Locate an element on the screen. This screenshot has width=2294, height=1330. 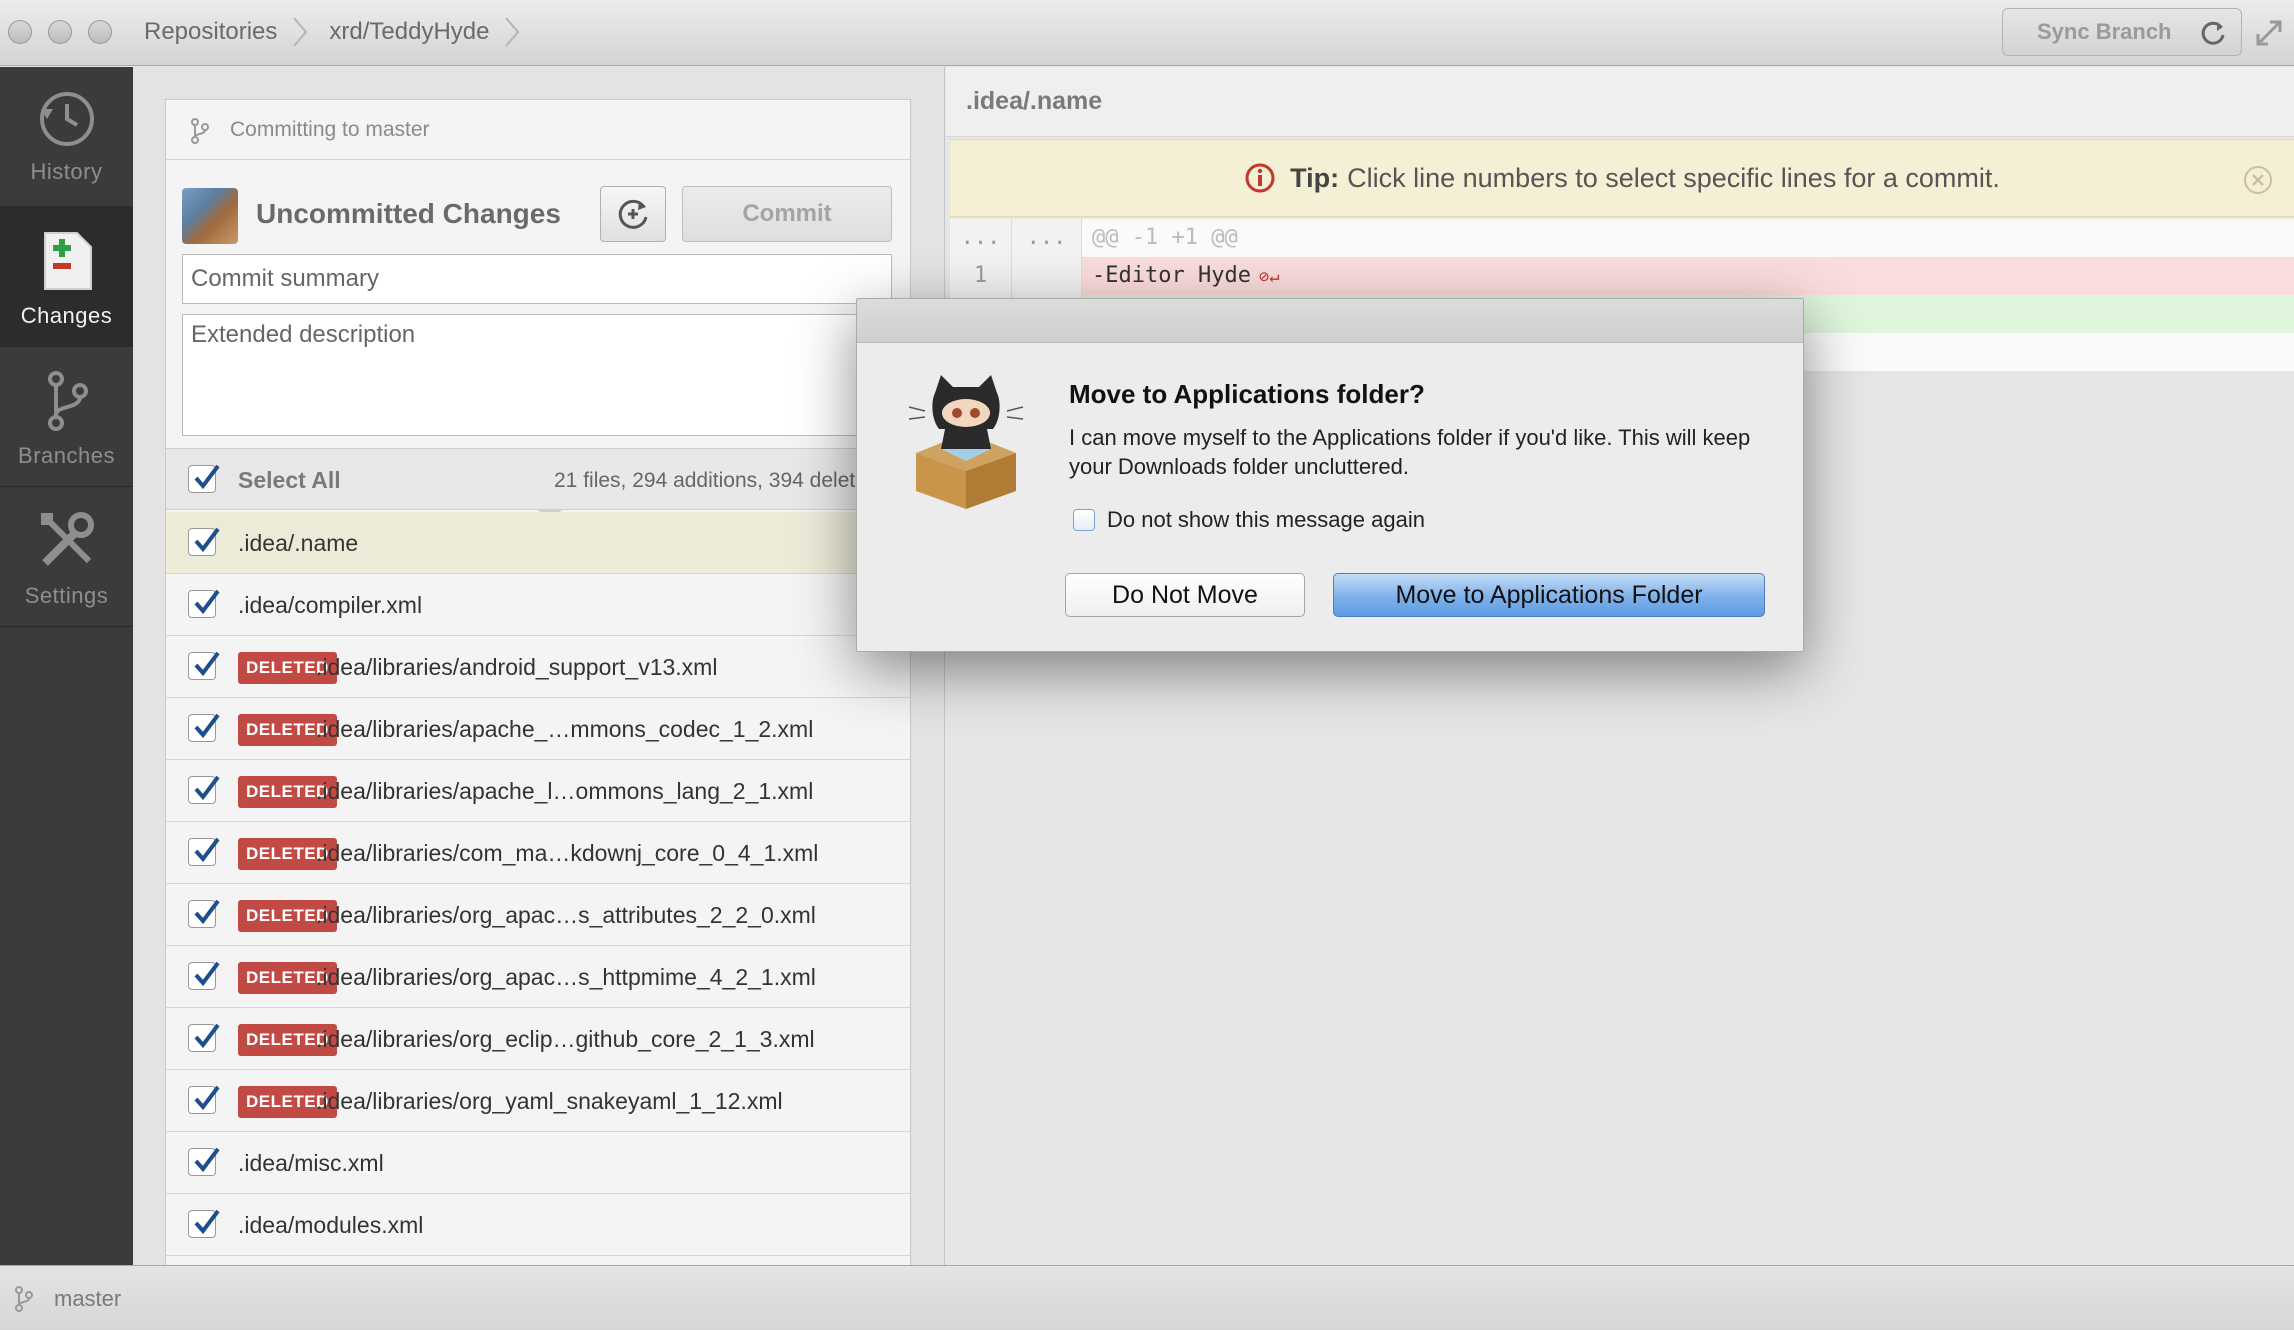
do-not-show-again-label: Do not show this message again is located at coordinates (1266, 520).